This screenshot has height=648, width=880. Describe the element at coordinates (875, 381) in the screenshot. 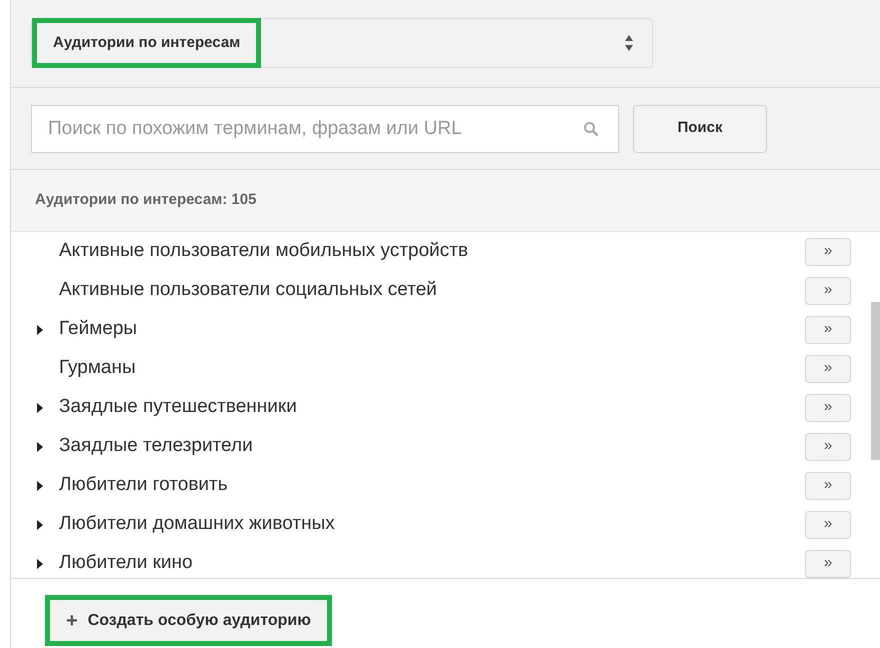

I see `scrollbar` at that location.